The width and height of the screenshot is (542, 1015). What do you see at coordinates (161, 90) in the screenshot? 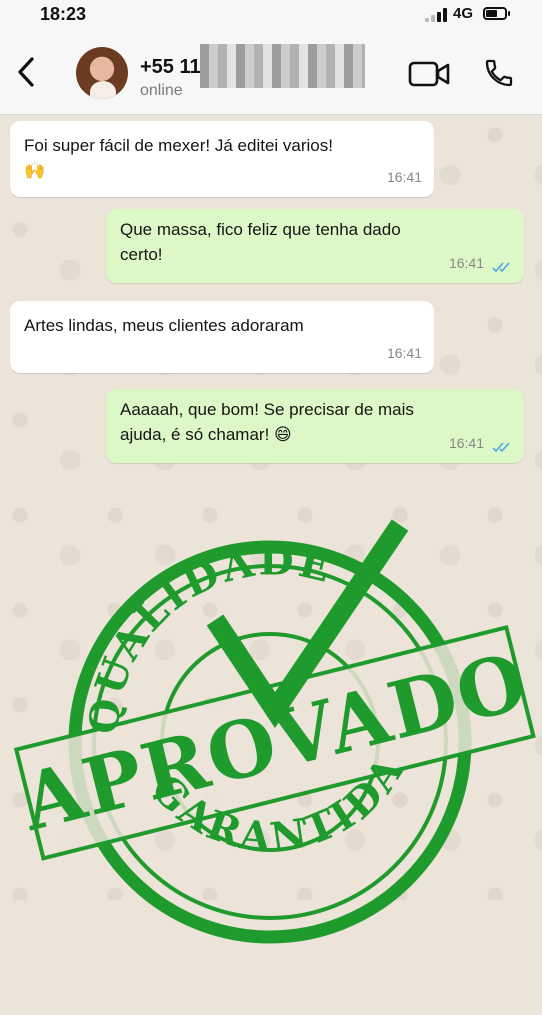
I see `contact-status: online` at bounding box center [161, 90].